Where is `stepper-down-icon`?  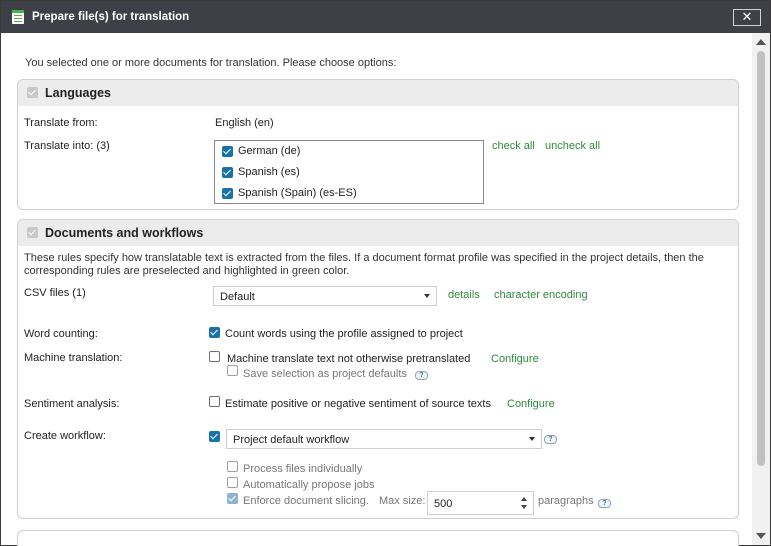
stepper-down-icon is located at coordinates (524, 507).